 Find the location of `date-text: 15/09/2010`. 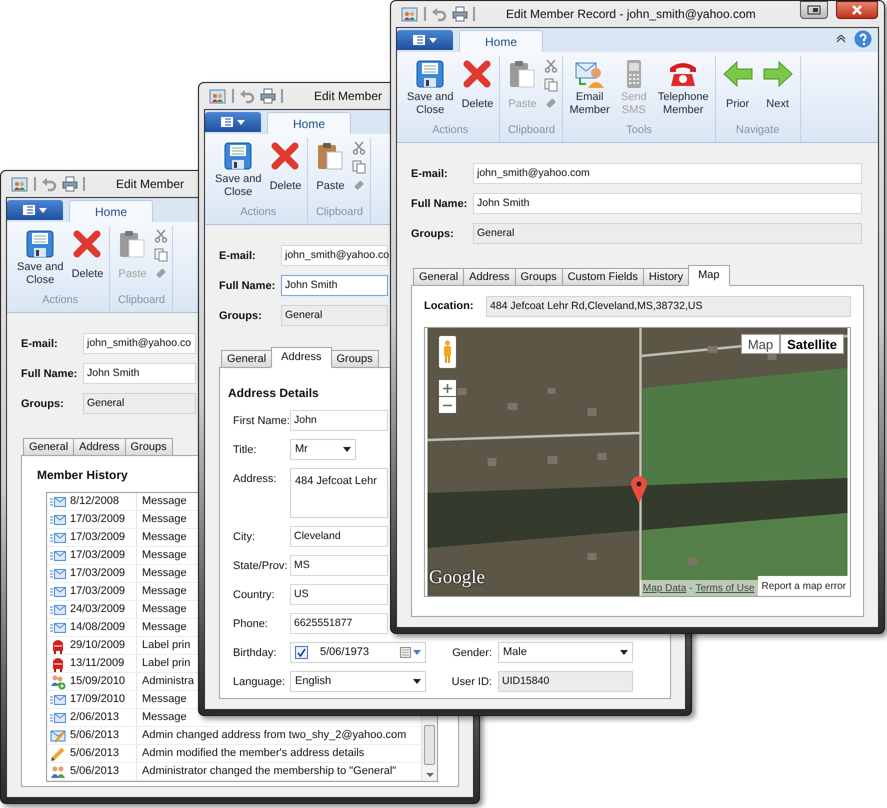

date-text: 15/09/2010 is located at coordinates (102, 681).